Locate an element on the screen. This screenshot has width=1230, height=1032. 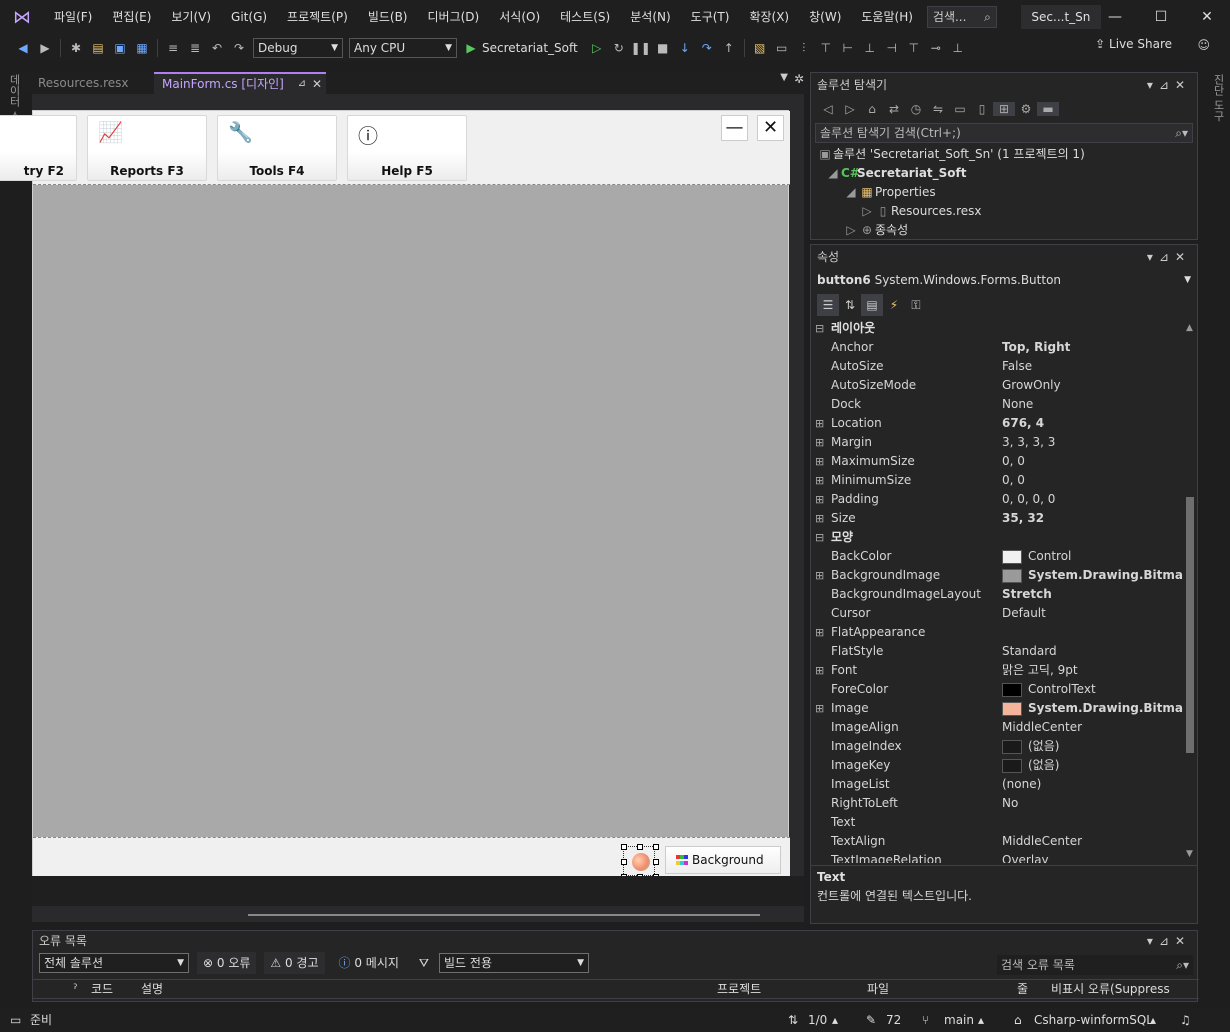
tree-view-icon: ⊞ is located at coordinates (1004, 109).